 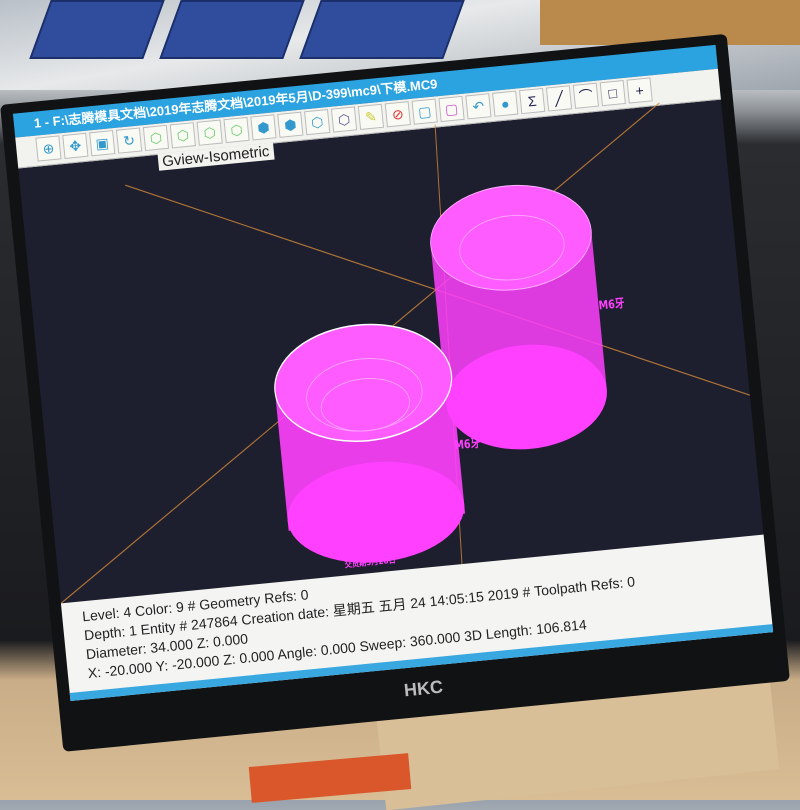 I want to click on rotate-icon: ↻, so click(x=129, y=140).